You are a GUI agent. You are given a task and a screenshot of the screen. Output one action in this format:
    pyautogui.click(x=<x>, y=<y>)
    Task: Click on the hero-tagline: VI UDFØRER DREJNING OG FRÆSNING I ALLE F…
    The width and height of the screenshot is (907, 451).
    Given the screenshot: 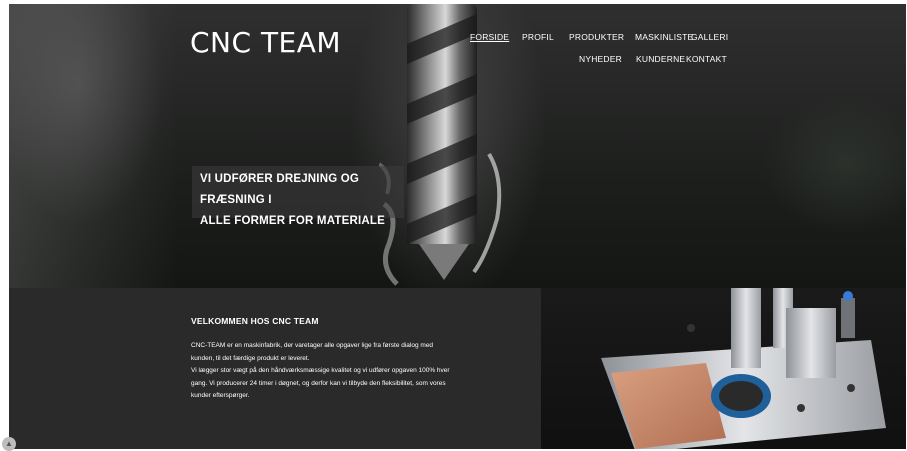 What is the action you would take?
    pyautogui.click(x=298, y=196)
    